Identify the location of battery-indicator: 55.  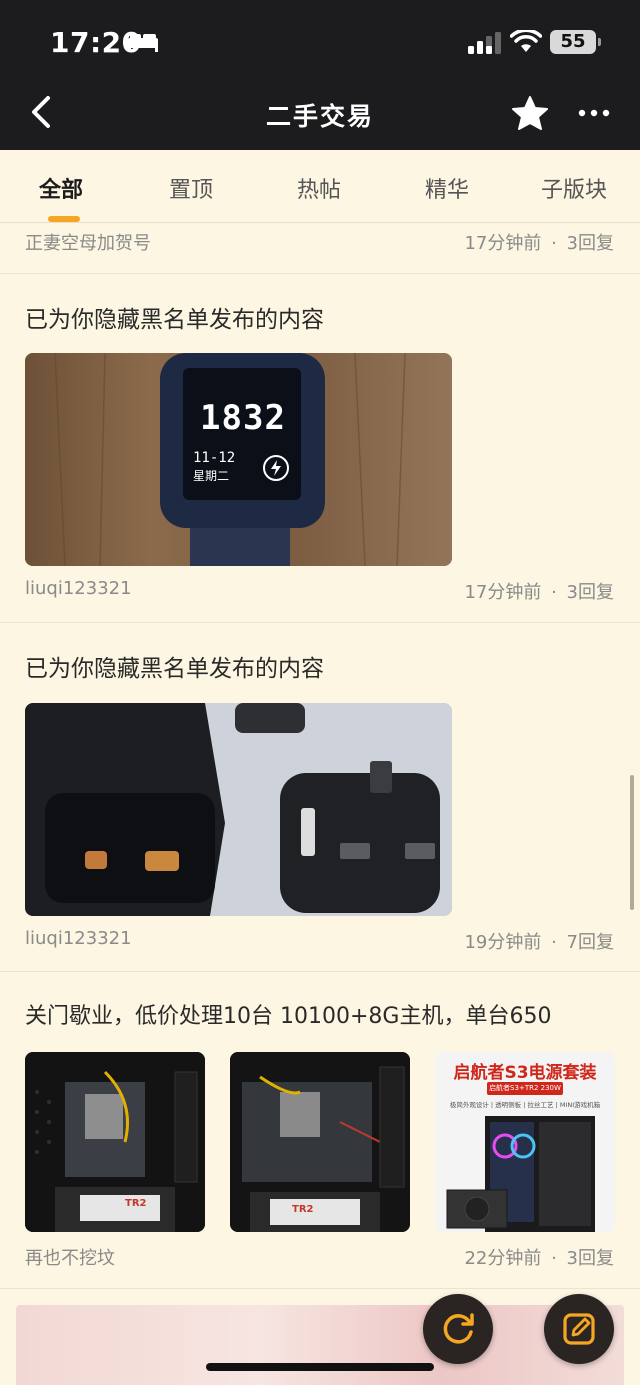
(575, 42).